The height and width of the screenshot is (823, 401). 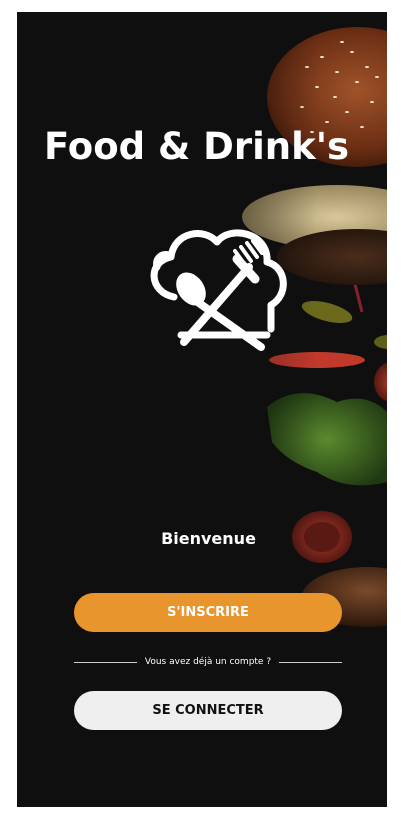 I want to click on login-button: SE CONNECTER, so click(x=208, y=710).